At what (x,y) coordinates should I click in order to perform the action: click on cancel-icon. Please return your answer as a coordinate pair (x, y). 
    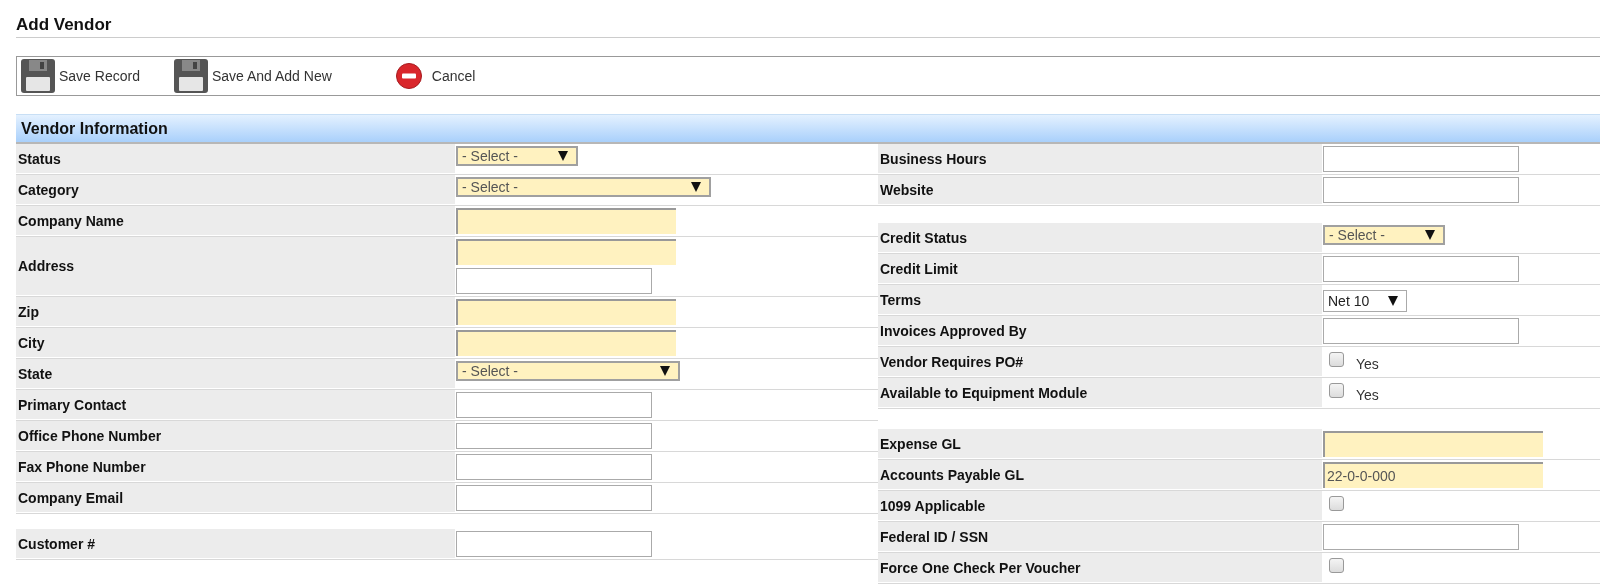
    Looking at the image, I should click on (408, 76).